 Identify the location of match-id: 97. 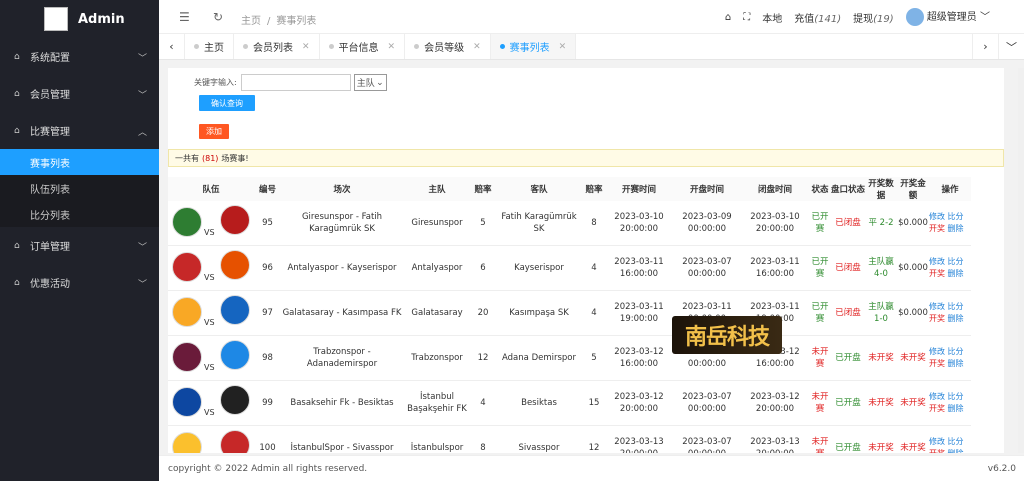
(267, 313).